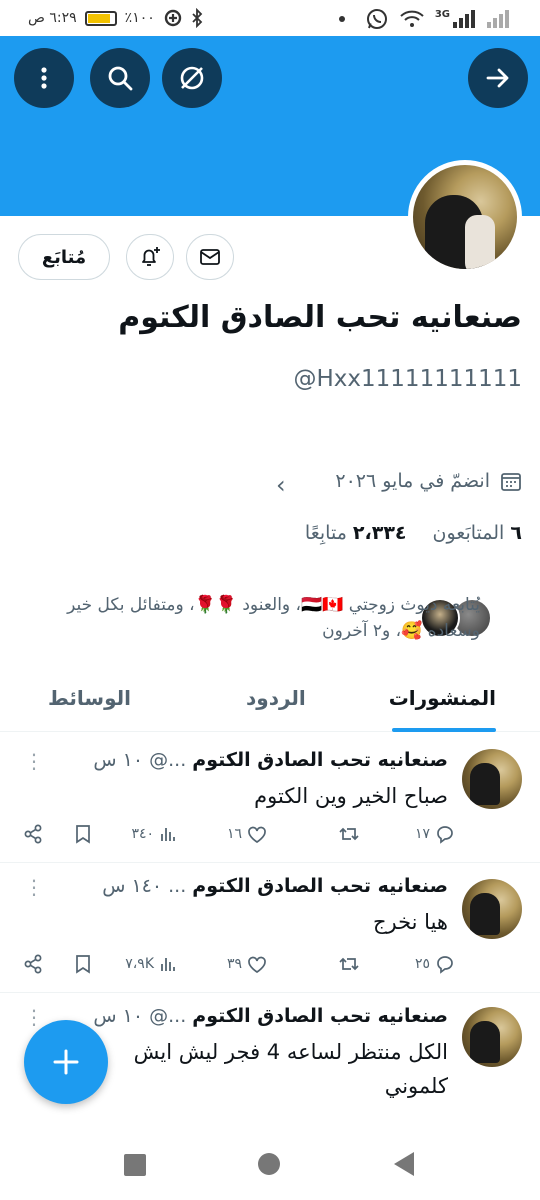 Image resolution: width=540 pixels, height=1200 pixels. I want to click on slash-circle-icon, so click(192, 78).